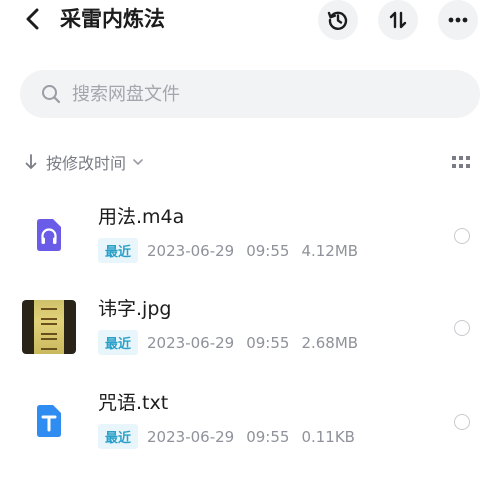  What do you see at coordinates (328, 436) in the screenshot?
I see `file-size: 0.11KB` at bounding box center [328, 436].